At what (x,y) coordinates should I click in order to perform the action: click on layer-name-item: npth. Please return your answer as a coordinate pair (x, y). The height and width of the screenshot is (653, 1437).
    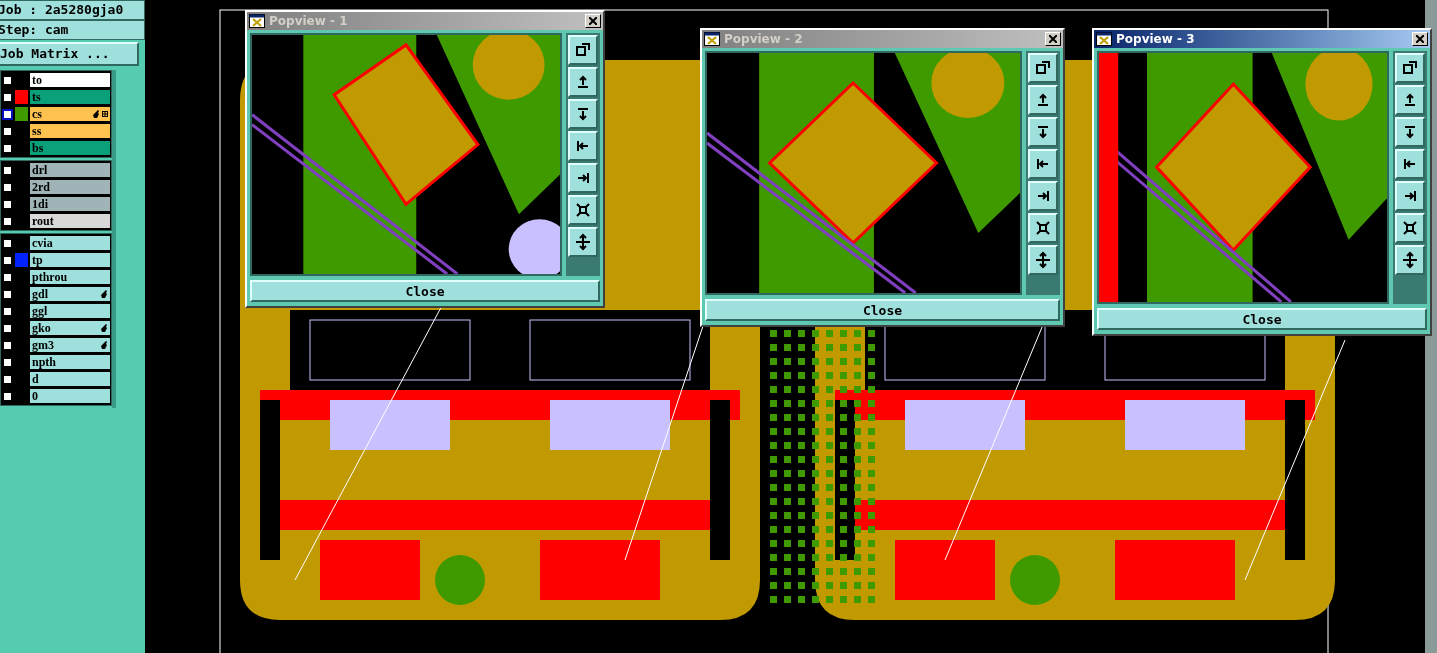
    Looking at the image, I should click on (70, 362).